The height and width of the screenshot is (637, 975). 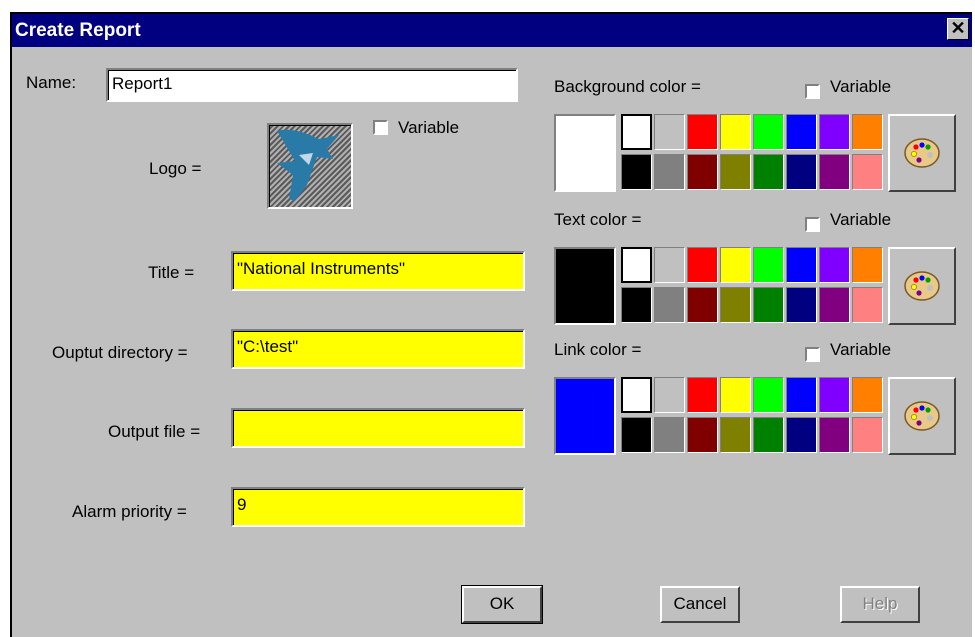 I want to click on output-directory-value: "C:\test", so click(x=268, y=346).